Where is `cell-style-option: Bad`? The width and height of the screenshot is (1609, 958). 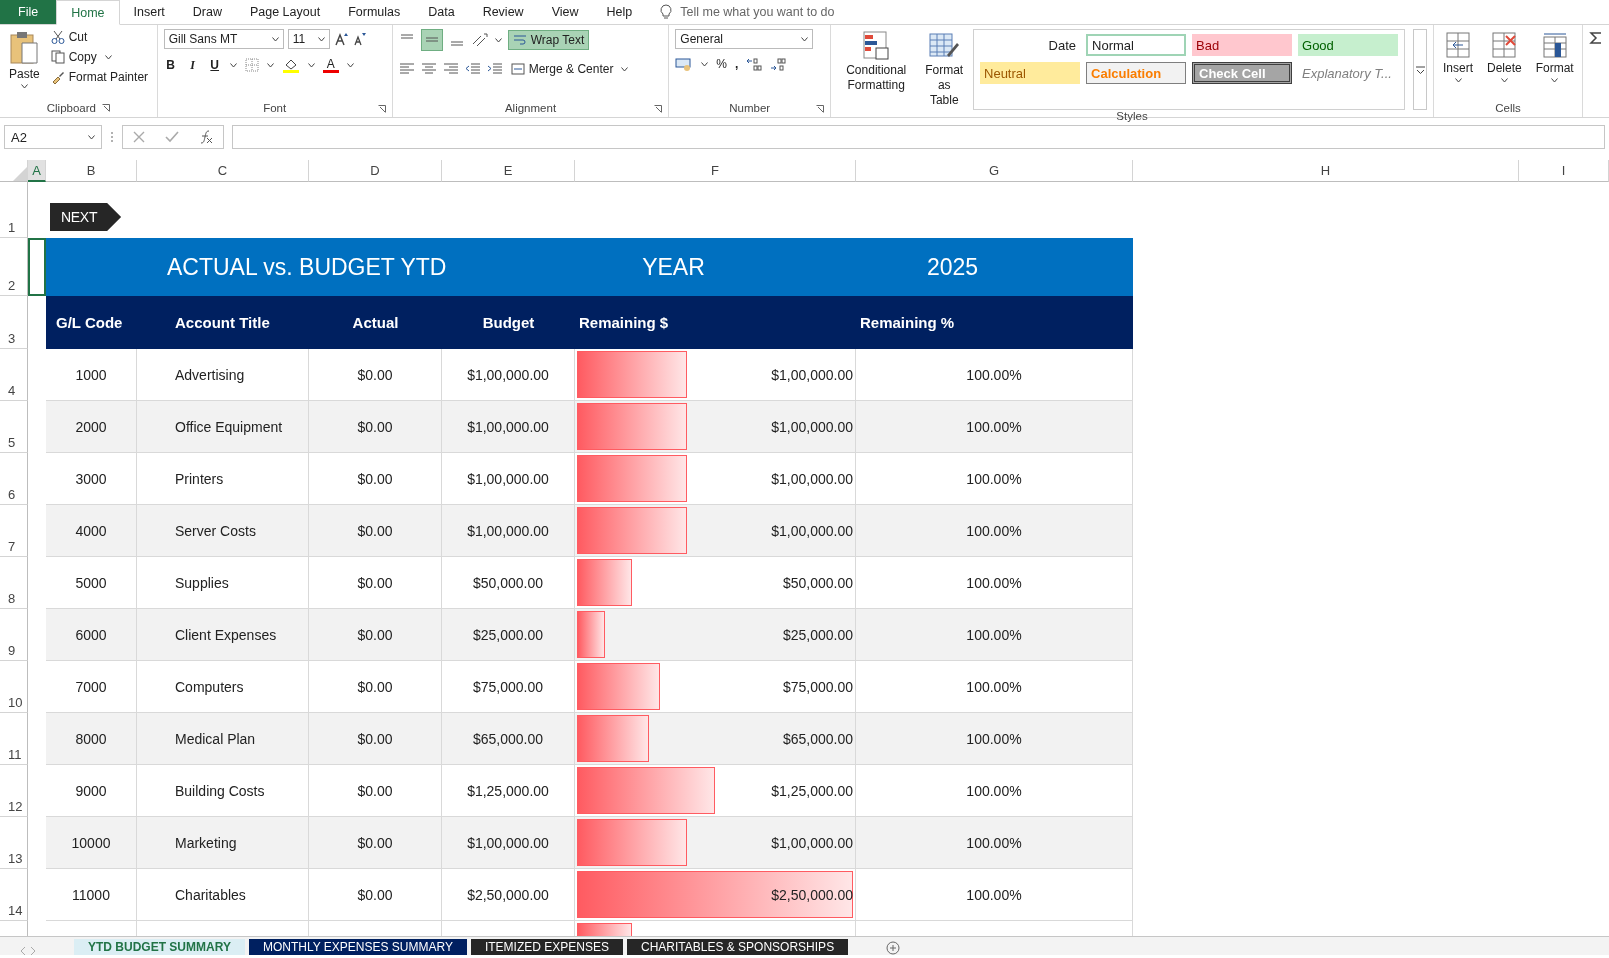
cell-style-option: Bad is located at coordinates (1242, 45).